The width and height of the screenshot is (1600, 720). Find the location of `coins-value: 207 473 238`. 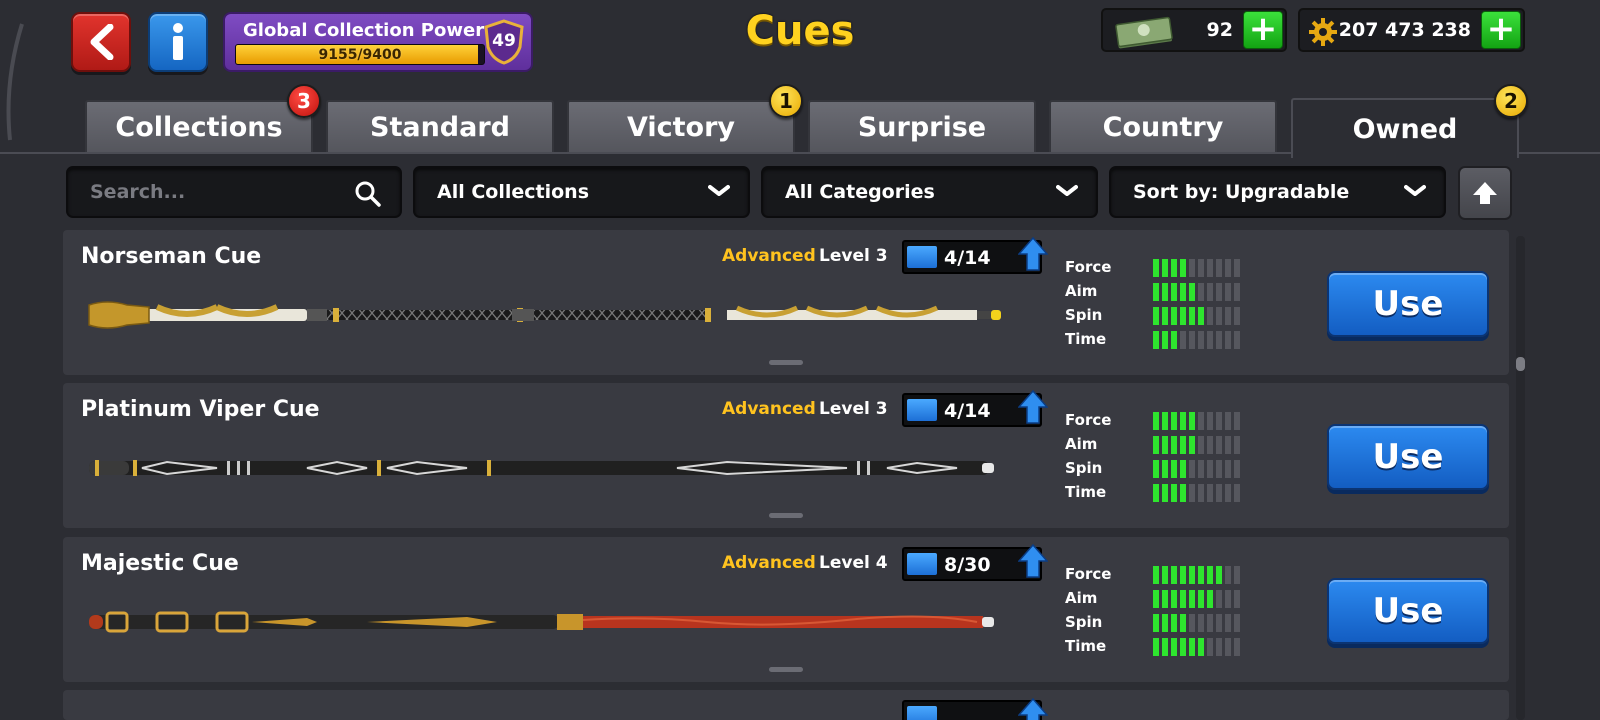

coins-value: 207 473 238 is located at coordinates (1404, 30).